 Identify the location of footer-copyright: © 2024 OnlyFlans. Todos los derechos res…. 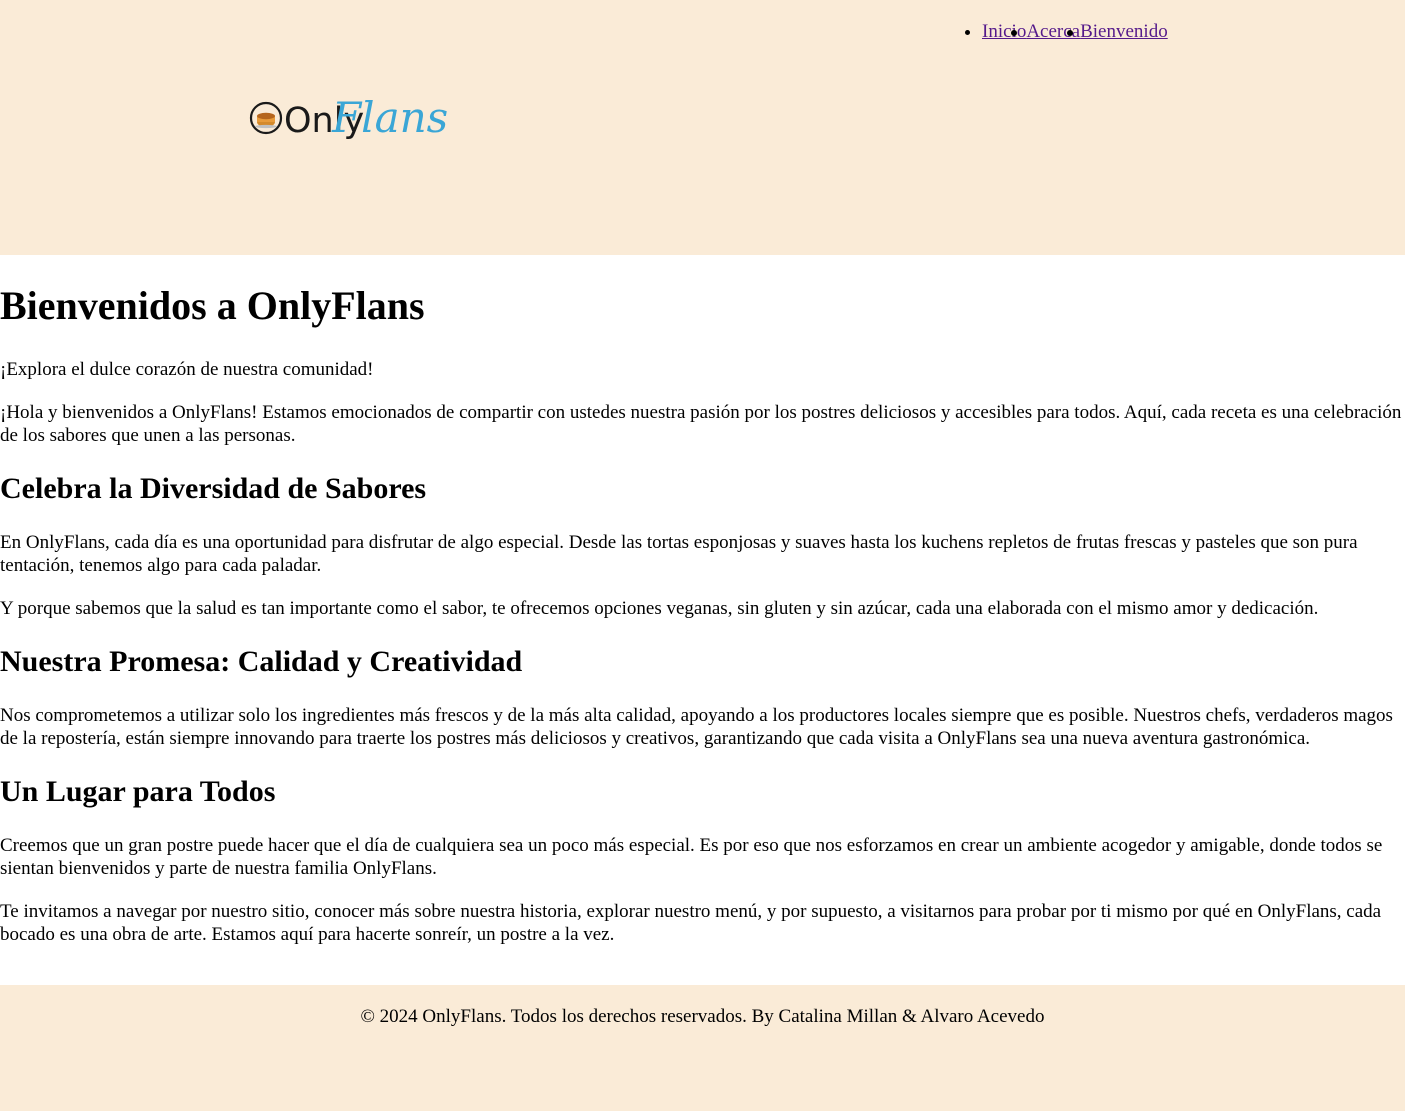
(702, 1016).